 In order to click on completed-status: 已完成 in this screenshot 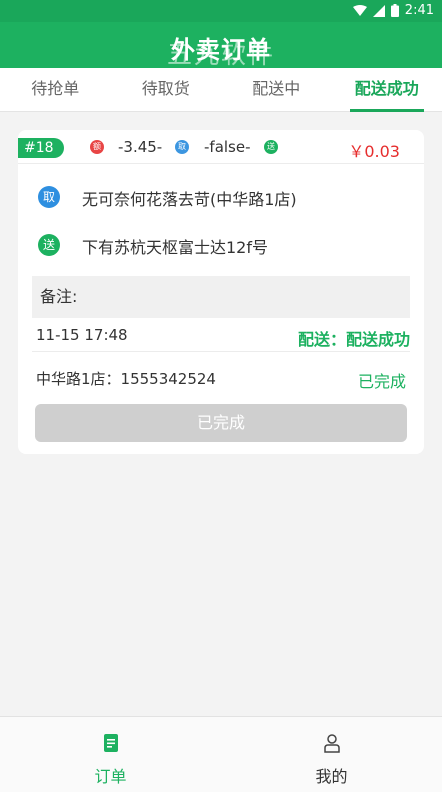, I will do `click(381, 381)`.